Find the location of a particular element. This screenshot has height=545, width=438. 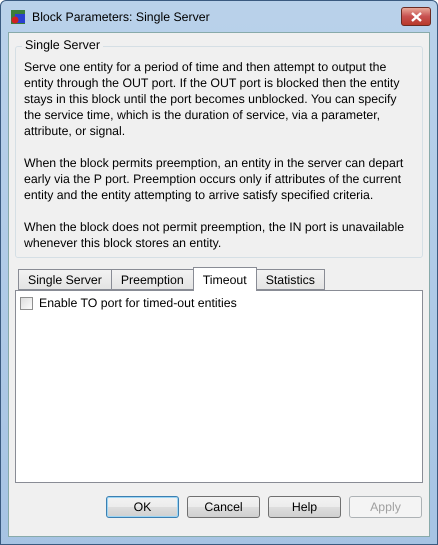

app-icon is located at coordinates (18, 16).